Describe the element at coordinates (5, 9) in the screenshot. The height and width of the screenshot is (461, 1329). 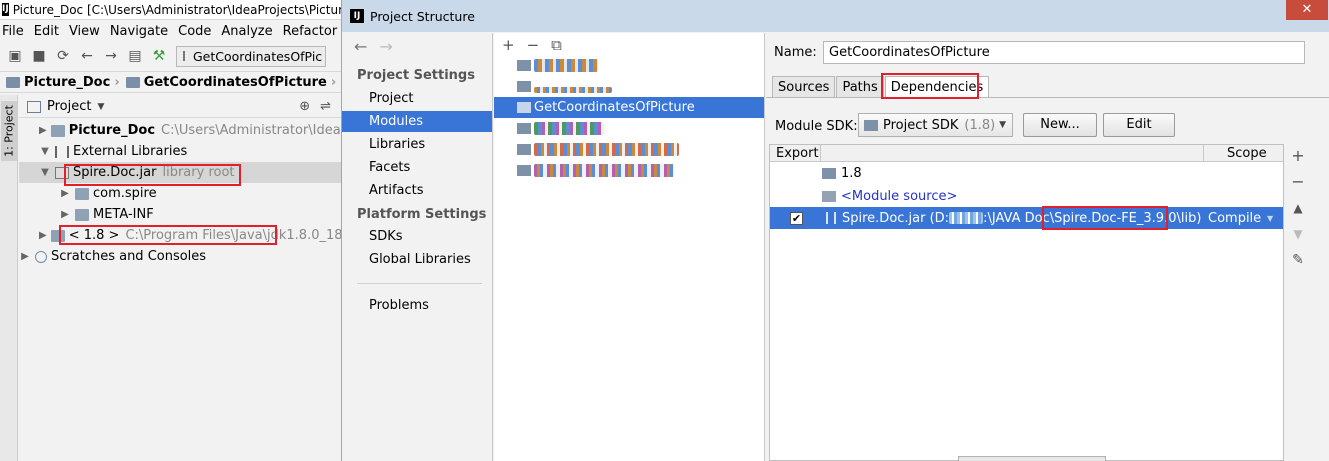
I see `intellij-logo-icon: IJ` at that location.